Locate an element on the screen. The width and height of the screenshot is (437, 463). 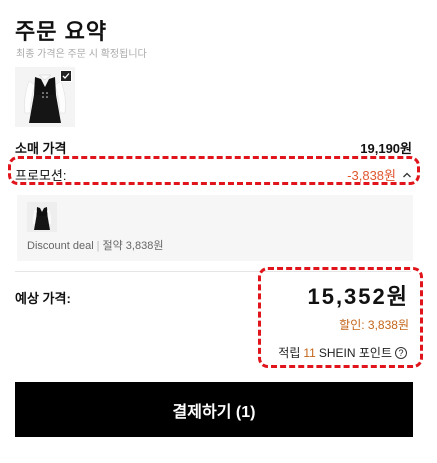
promotion-label: 프로모션: is located at coordinates (41, 175).